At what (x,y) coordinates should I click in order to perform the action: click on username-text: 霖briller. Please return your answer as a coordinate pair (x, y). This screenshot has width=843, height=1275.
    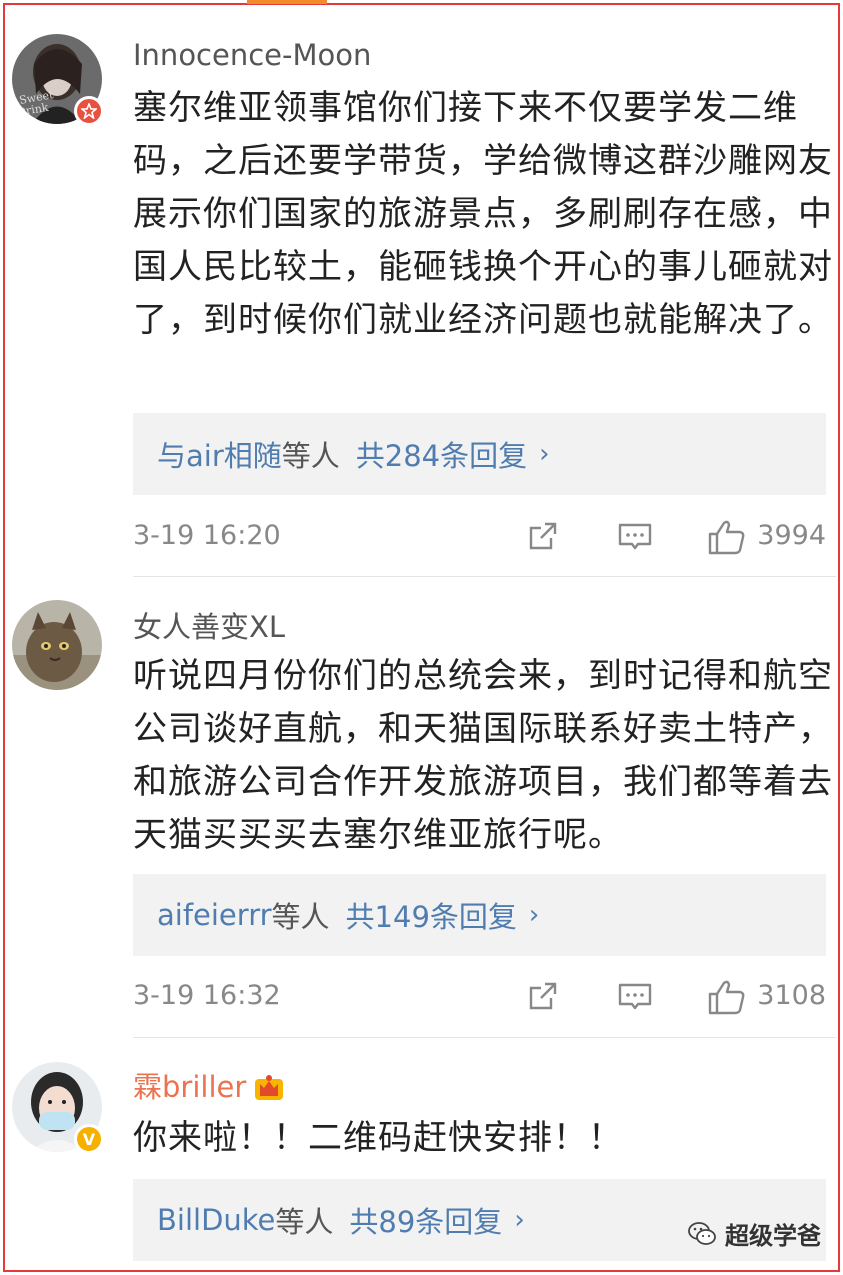
    Looking at the image, I should click on (190, 1087).